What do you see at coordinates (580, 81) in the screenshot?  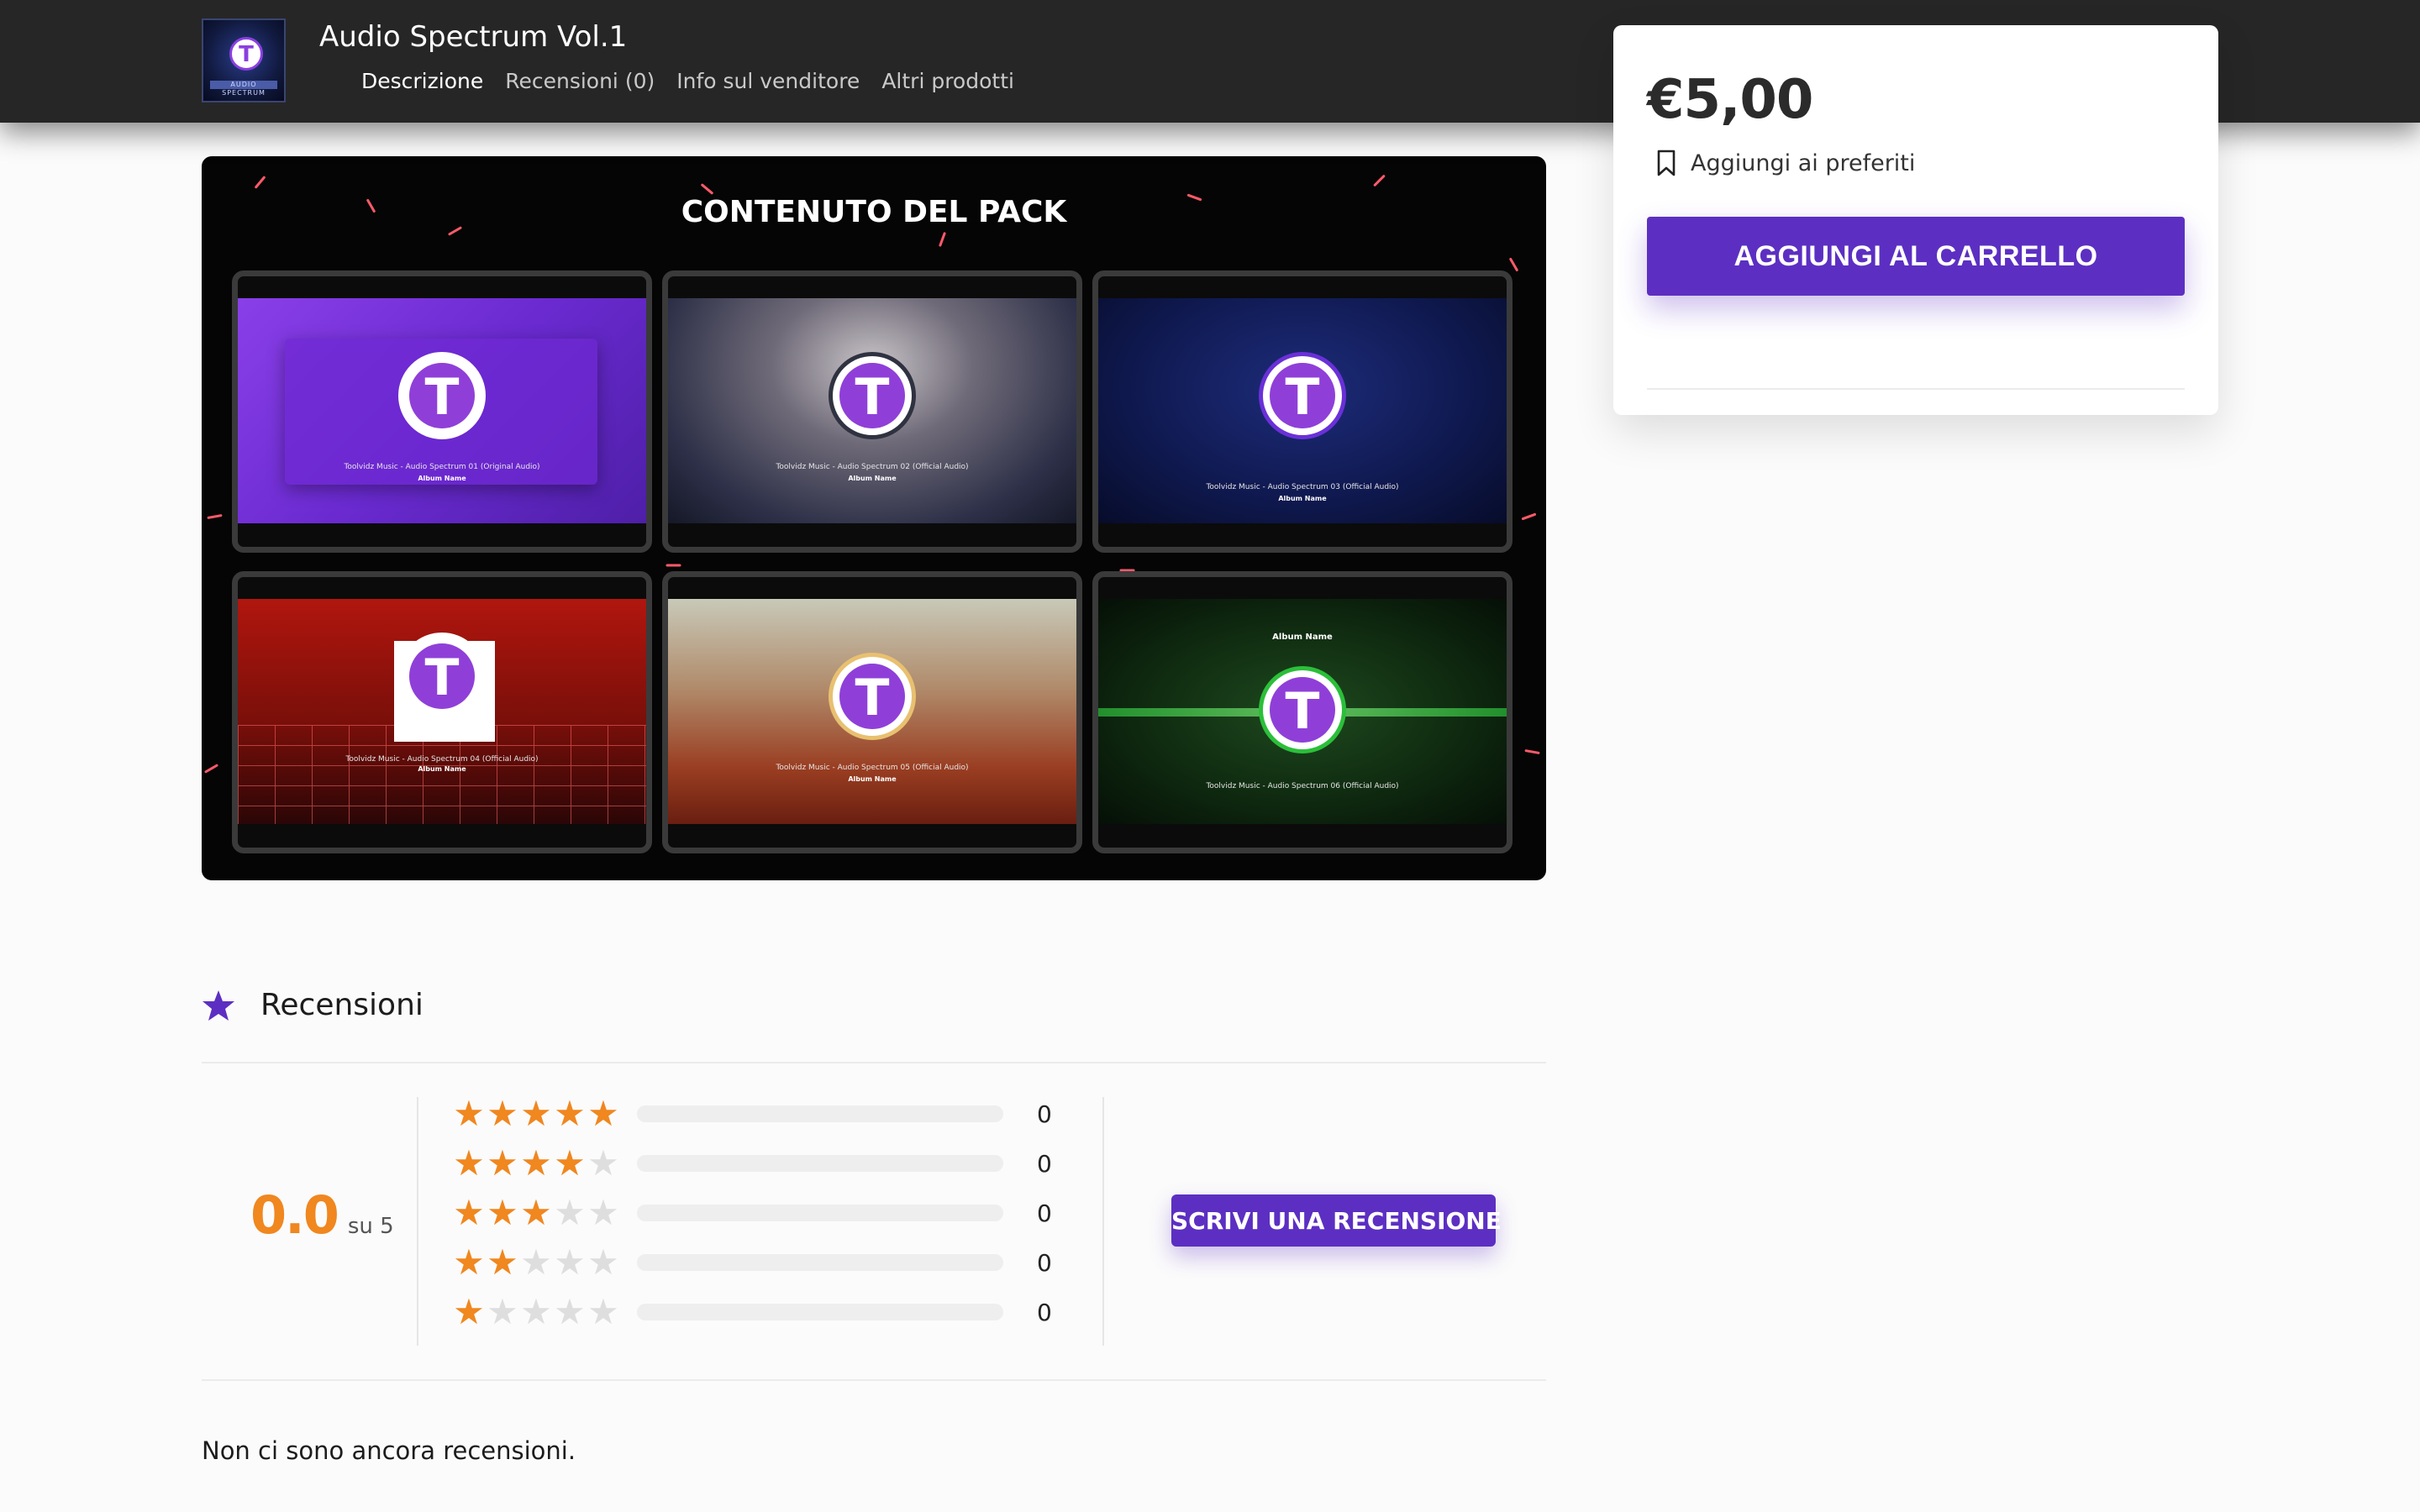 I see `tab-recensioni: Recensioni (0)` at bounding box center [580, 81].